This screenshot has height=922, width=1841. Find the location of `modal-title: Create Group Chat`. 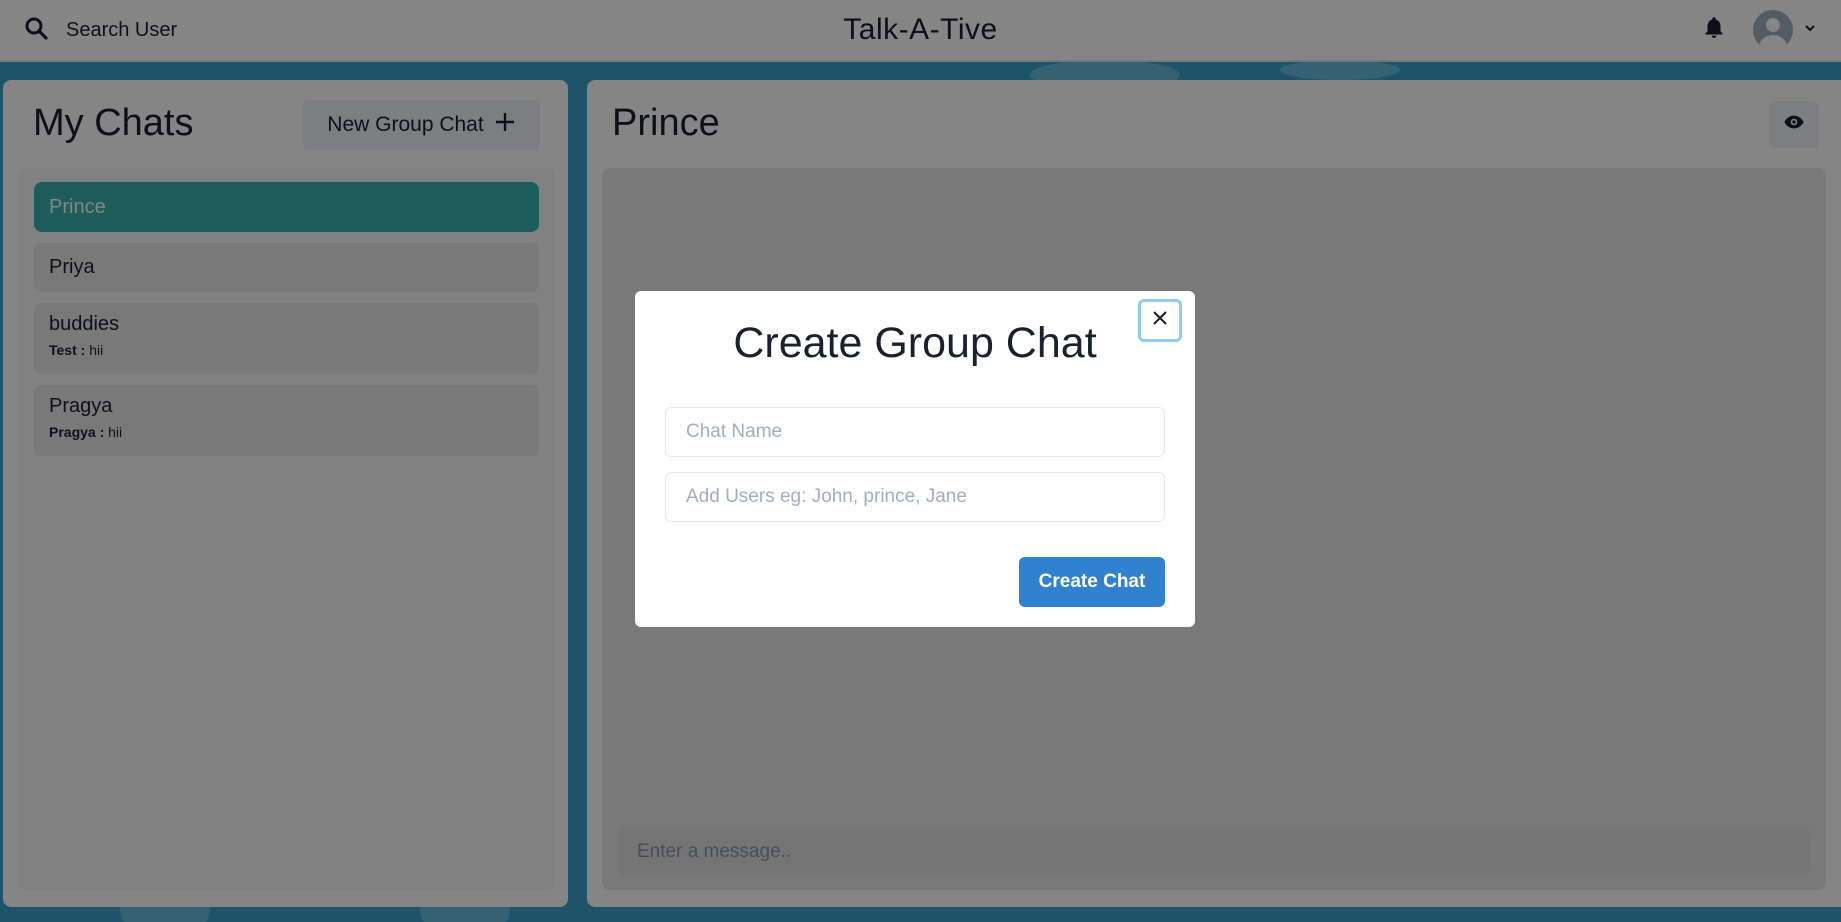

modal-title: Create Group Chat is located at coordinates (915, 343).